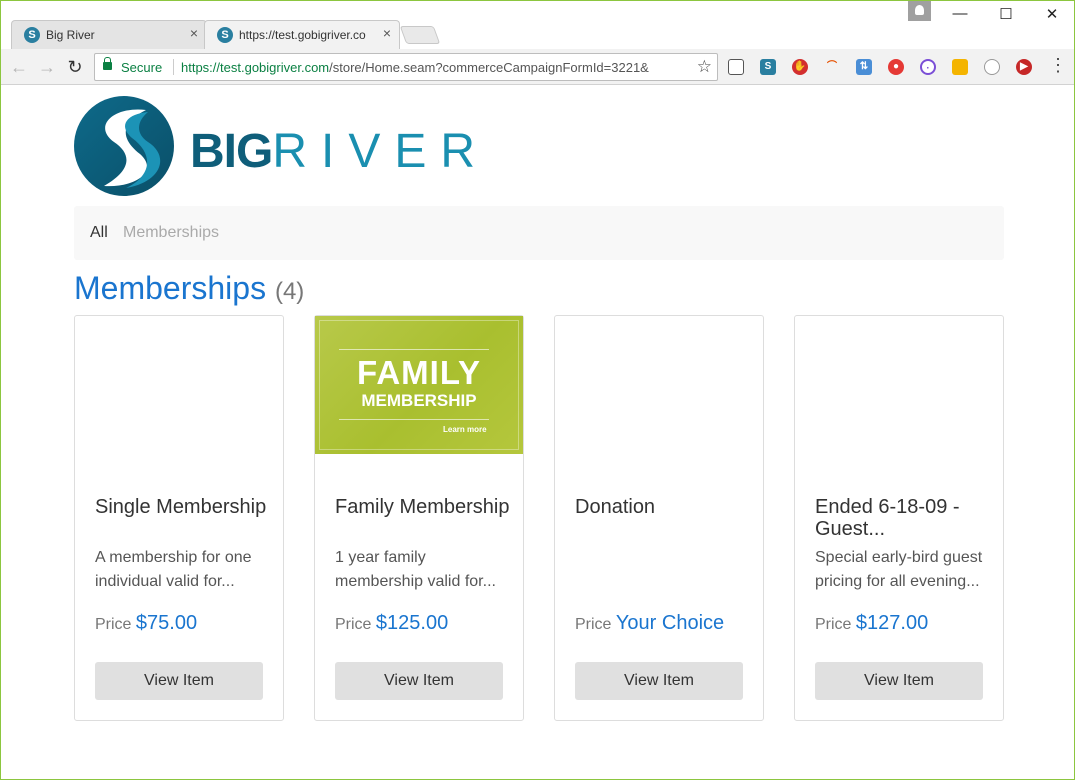  What do you see at coordinates (419, 372) in the screenshot?
I see `image-headline: FAMILY` at bounding box center [419, 372].